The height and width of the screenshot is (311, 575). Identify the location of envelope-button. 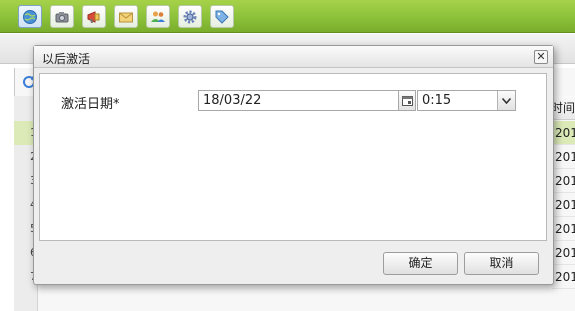
(126, 16).